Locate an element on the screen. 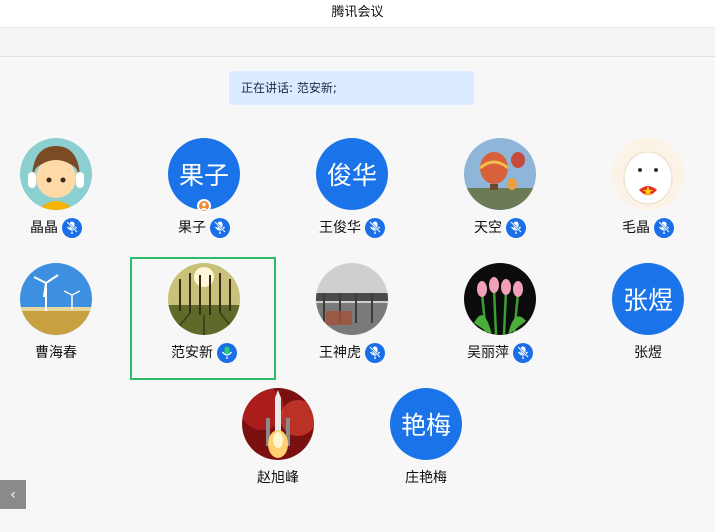 The height and width of the screenshot is (532, 715). participant-name: 张煜 is located at coordinates (648, 353).